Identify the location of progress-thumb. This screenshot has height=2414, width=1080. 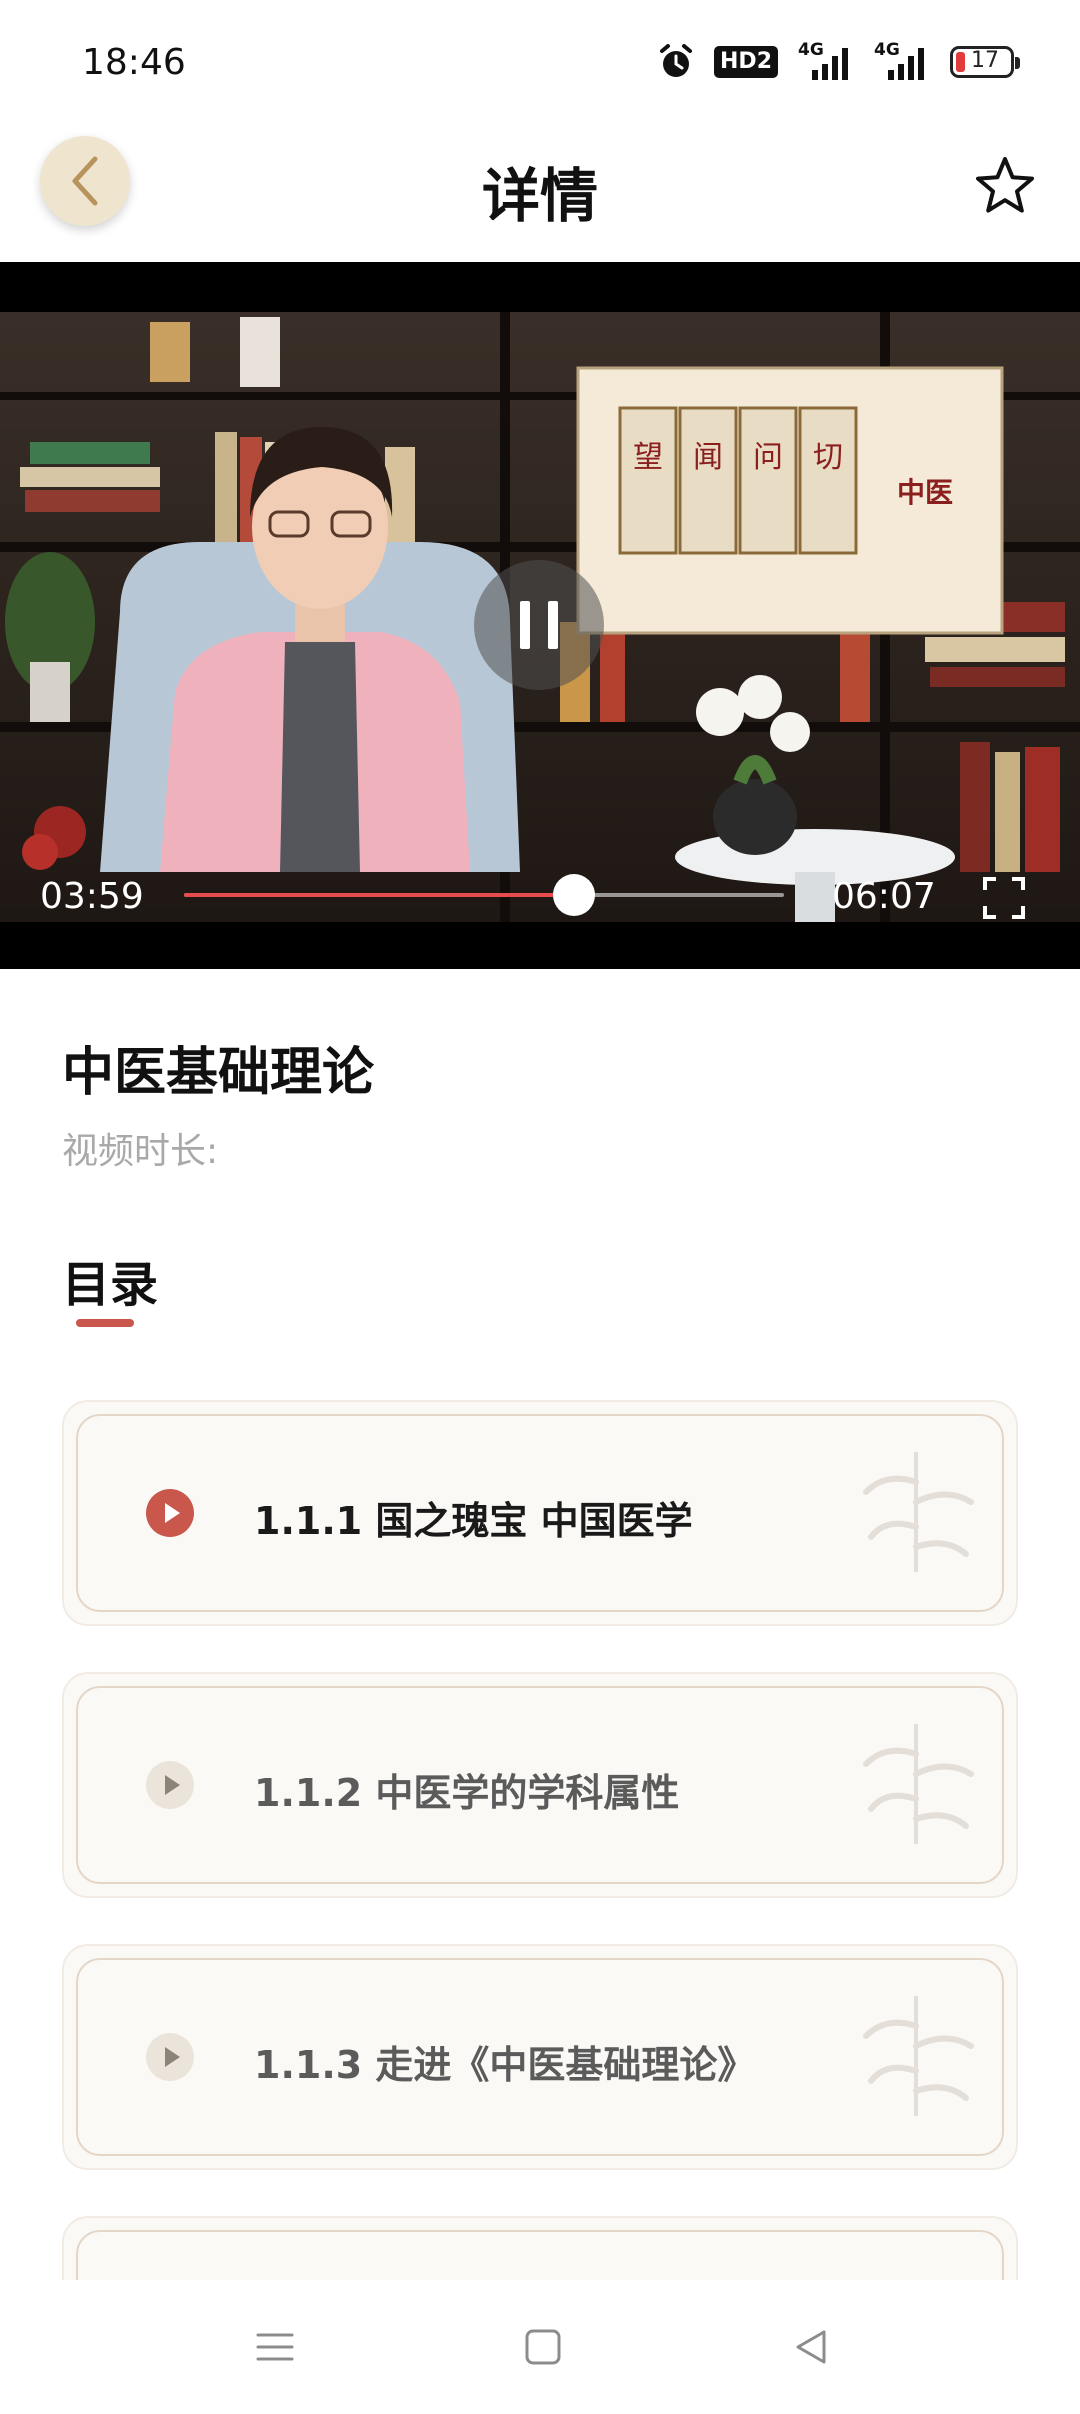
(574, 895).